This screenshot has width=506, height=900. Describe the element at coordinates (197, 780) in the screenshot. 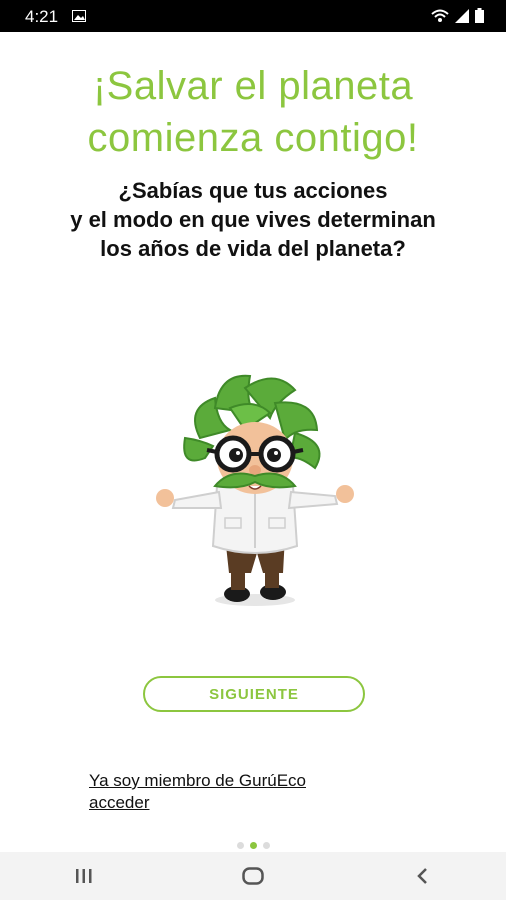

I see `login-link-line-1: Ya soy miembro de GurúEco` at that location.